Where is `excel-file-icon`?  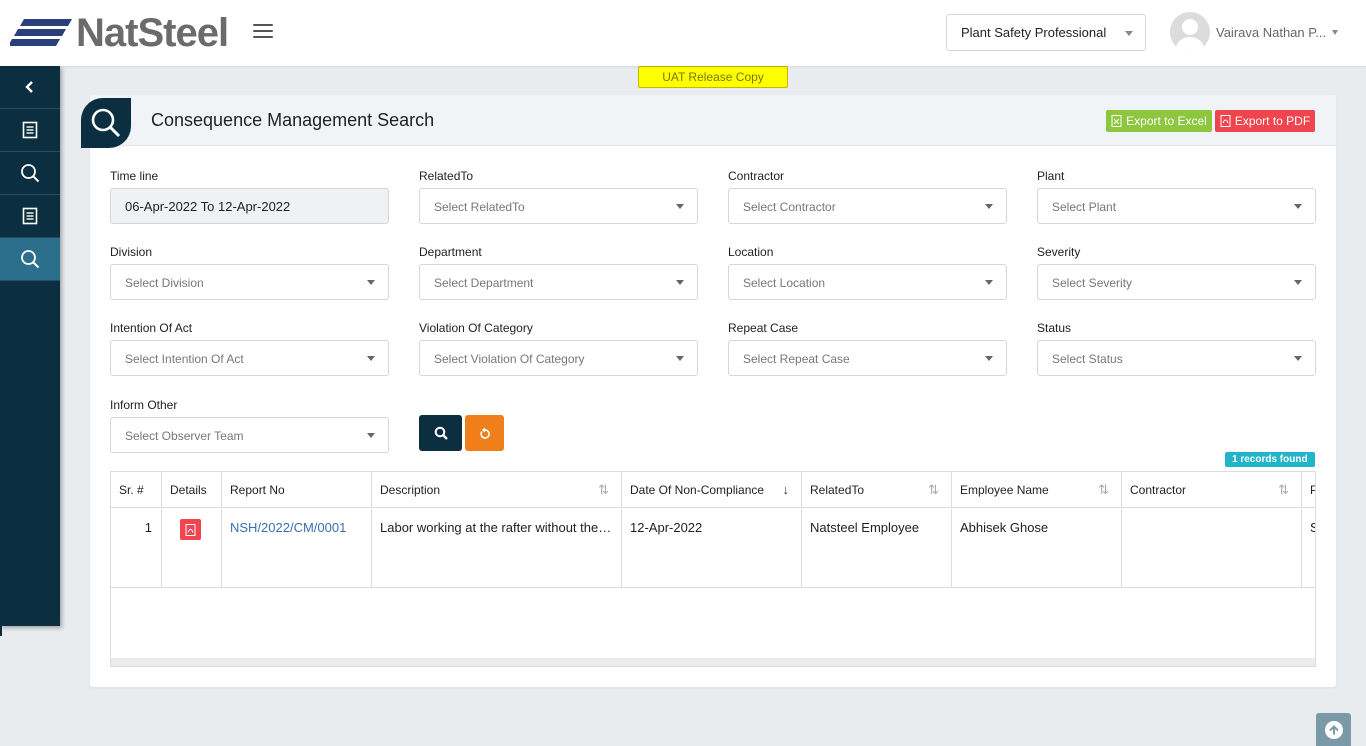
excel-file-icon is located at coordinates (1116, 121).